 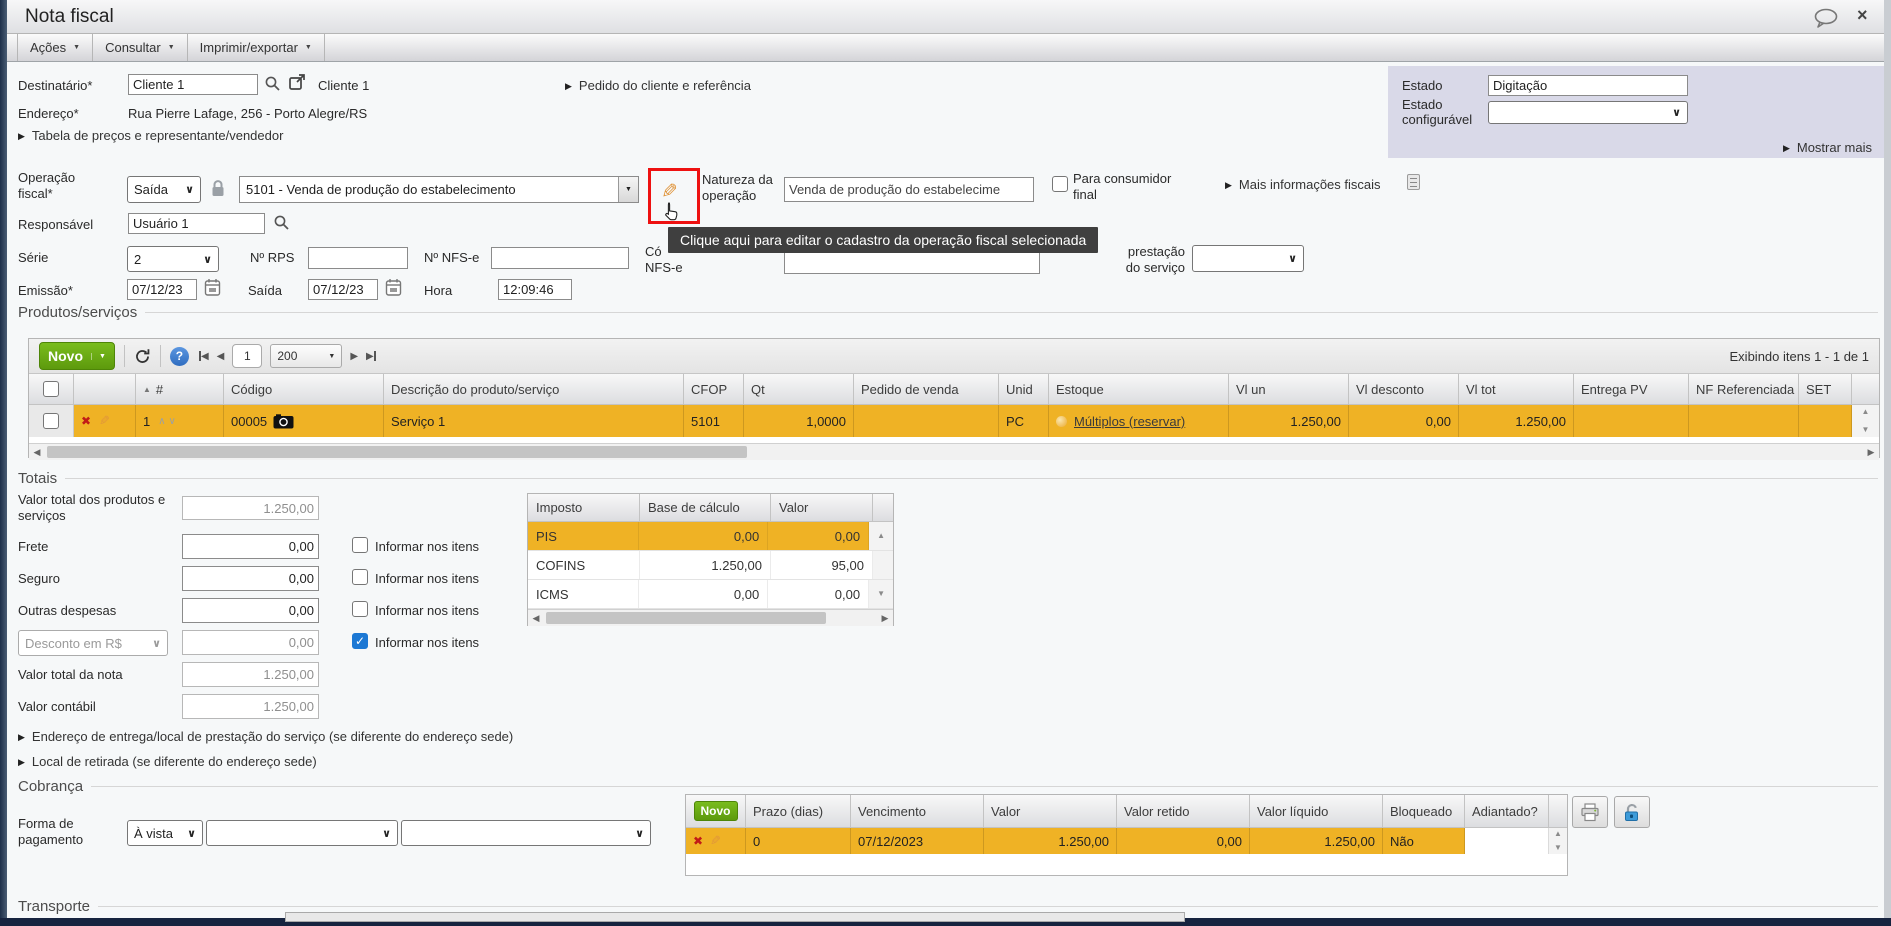 I want to click on col-valor-retido: Valor retido, so click(x=1183, y=811).